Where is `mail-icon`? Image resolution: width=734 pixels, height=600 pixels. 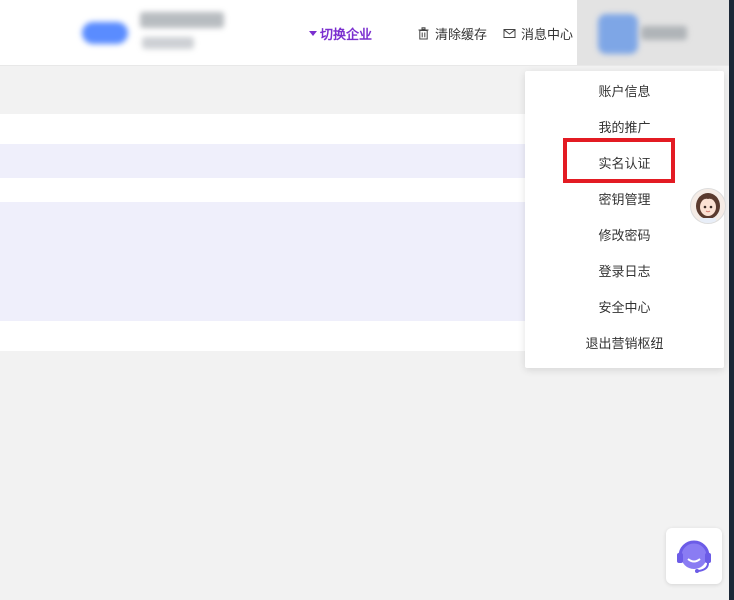 mail-icon is located at coordinates (509, 33).